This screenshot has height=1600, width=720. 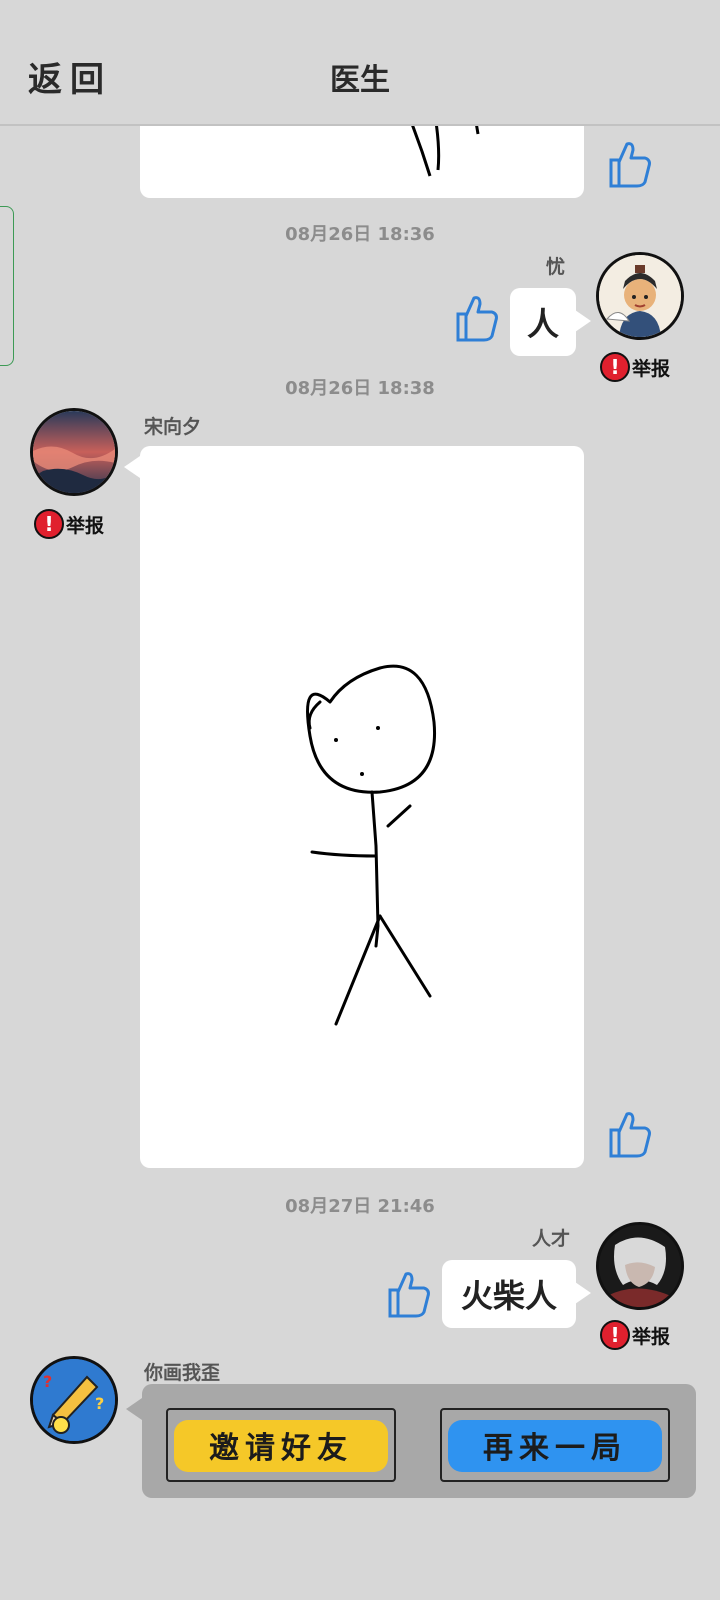 I want to click on play-again-button: 再来一局, so click(x=555, y=1445).